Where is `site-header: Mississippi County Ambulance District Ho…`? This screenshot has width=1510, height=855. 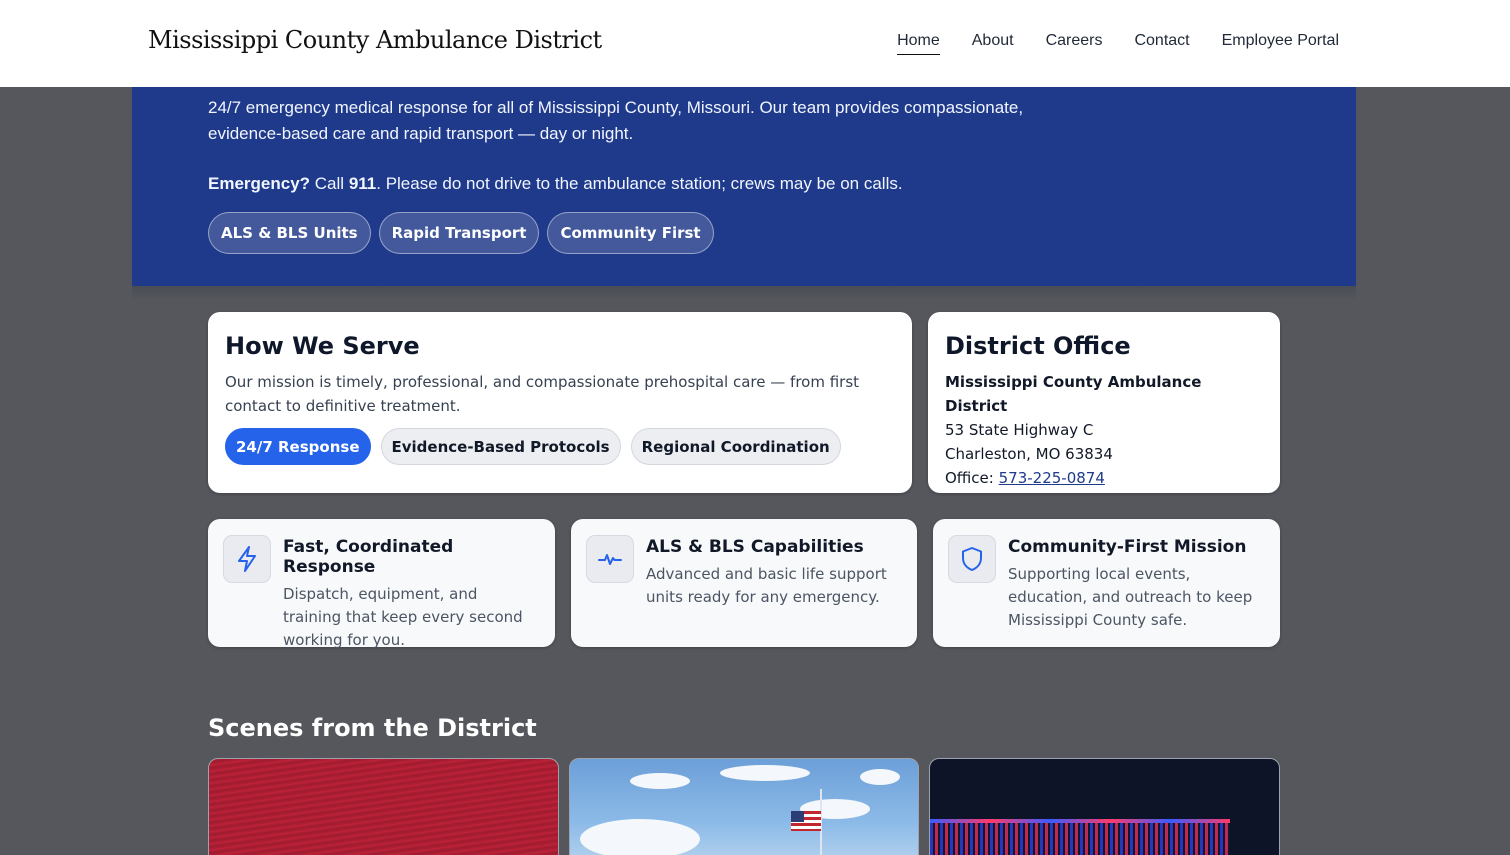 site-header: Mississippi County Ambulance District Ho… is located at coordinates (755, 43).